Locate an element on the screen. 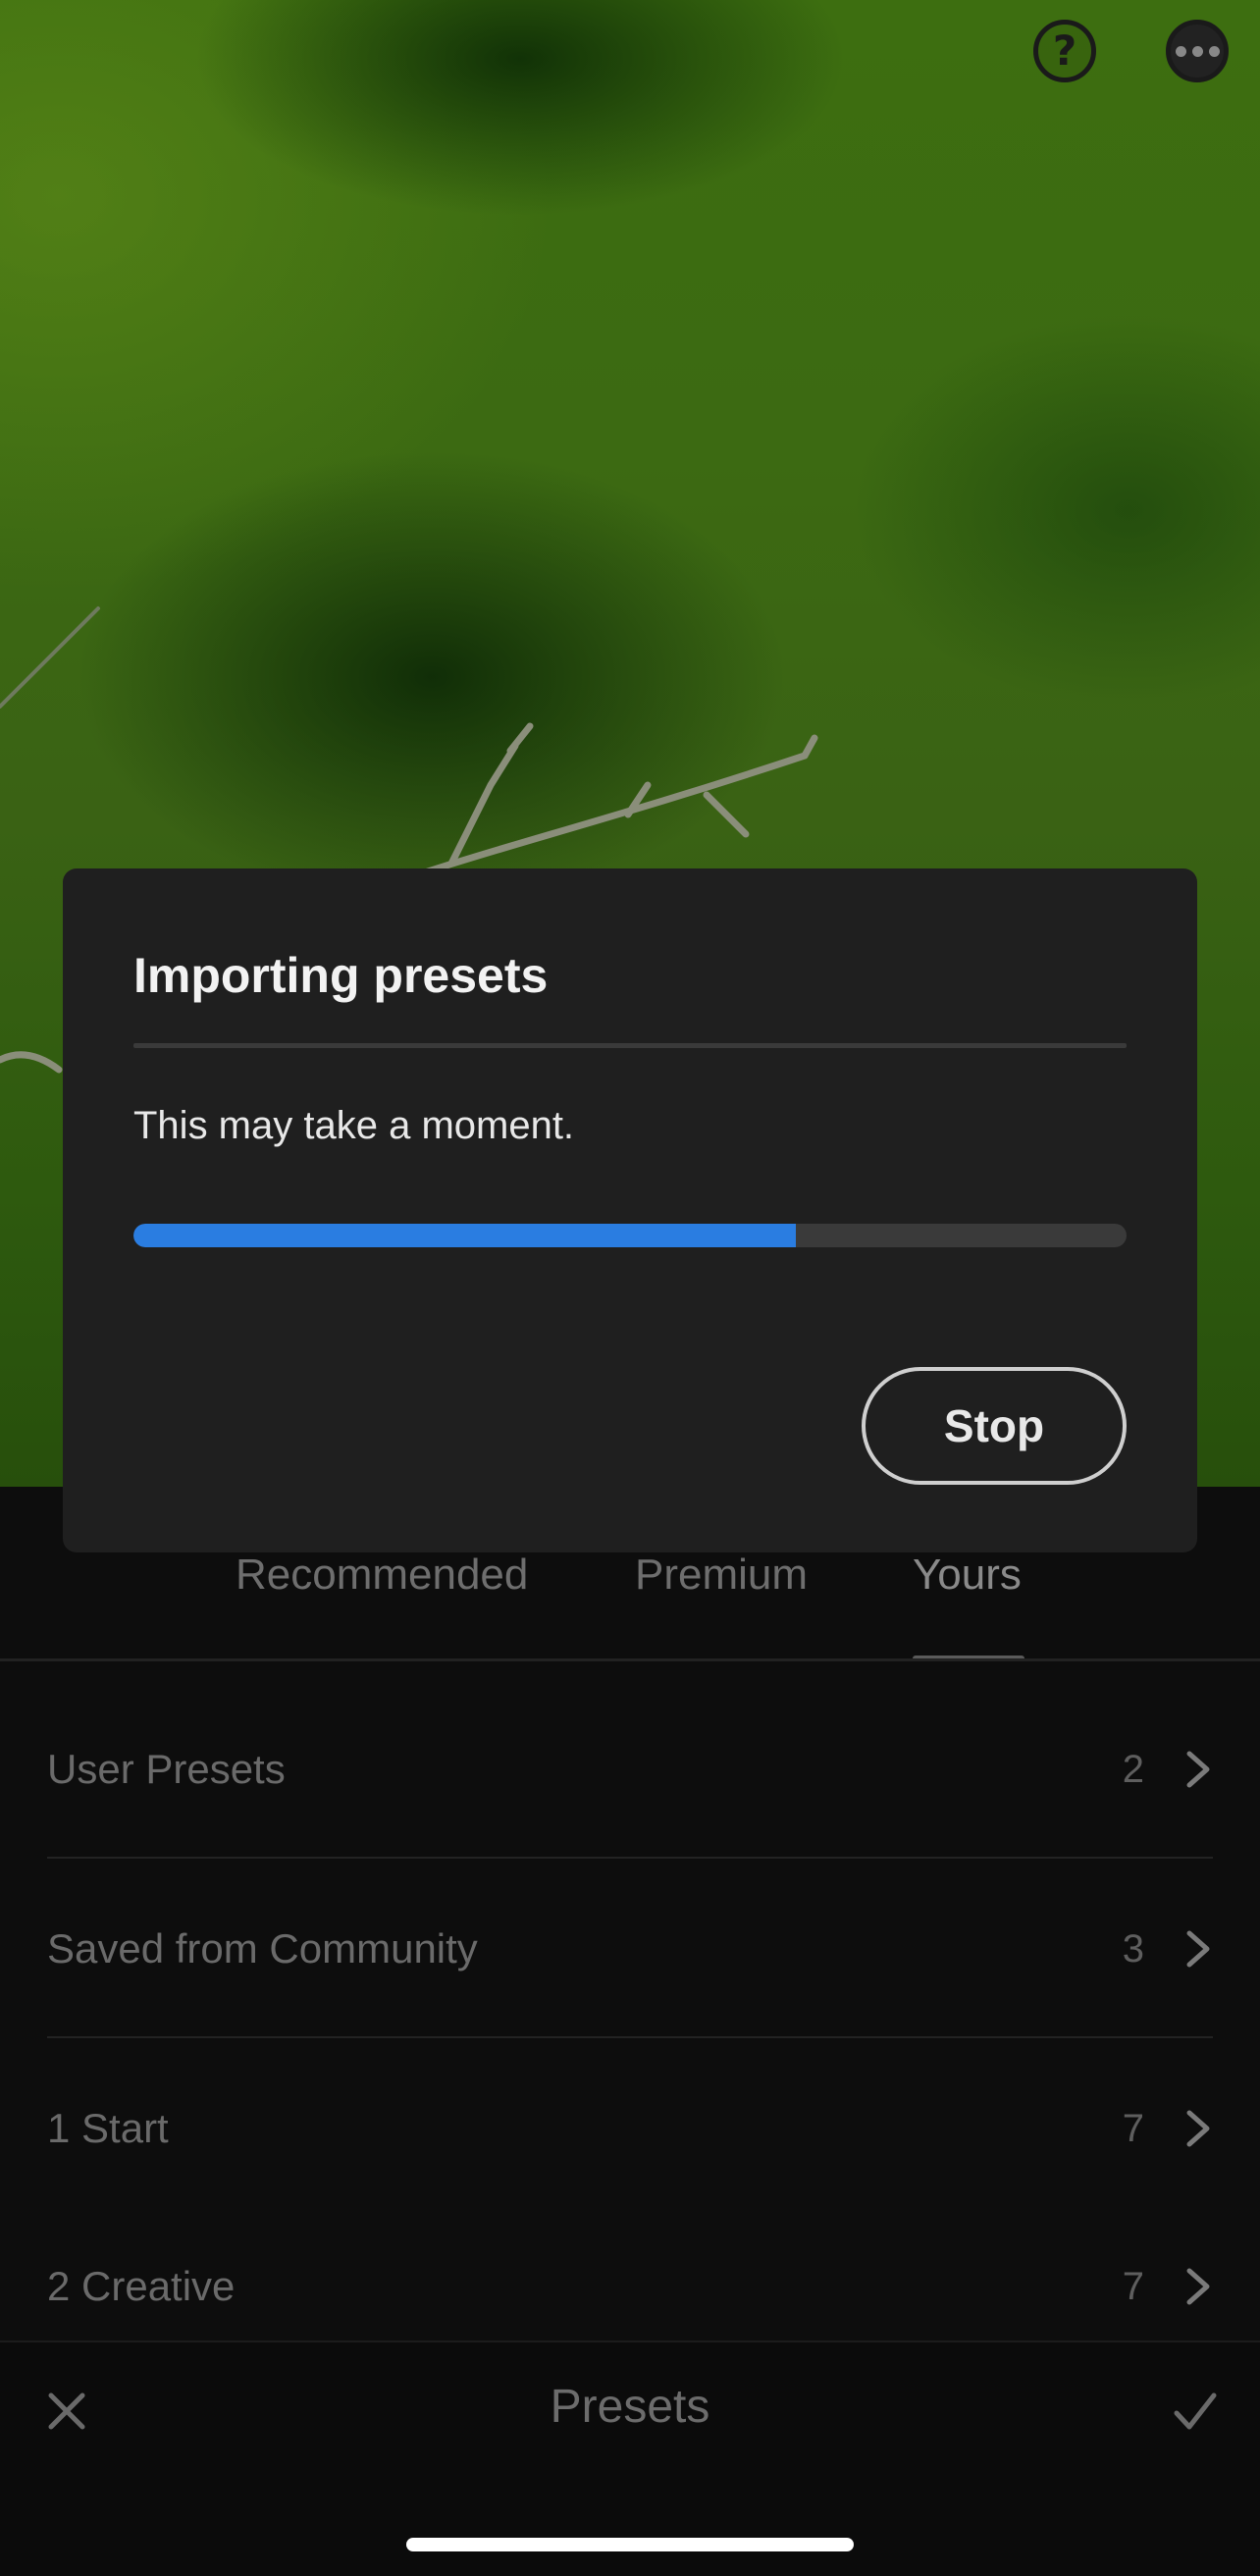 Image resolution: width=1260 pixels, height=2576 pixels. list-item-label: 1 Start is located at coordinates (108, 2128).